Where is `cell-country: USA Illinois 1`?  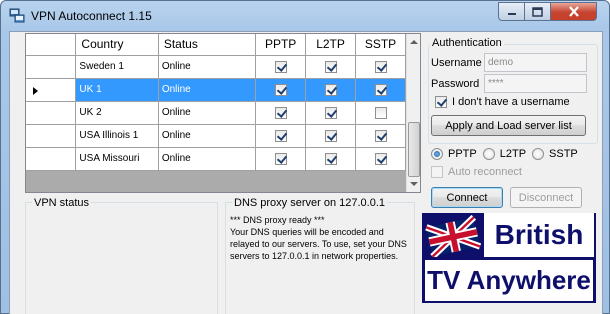
cell-country: USA Illinois 1 is located at coordinates (117, 136).